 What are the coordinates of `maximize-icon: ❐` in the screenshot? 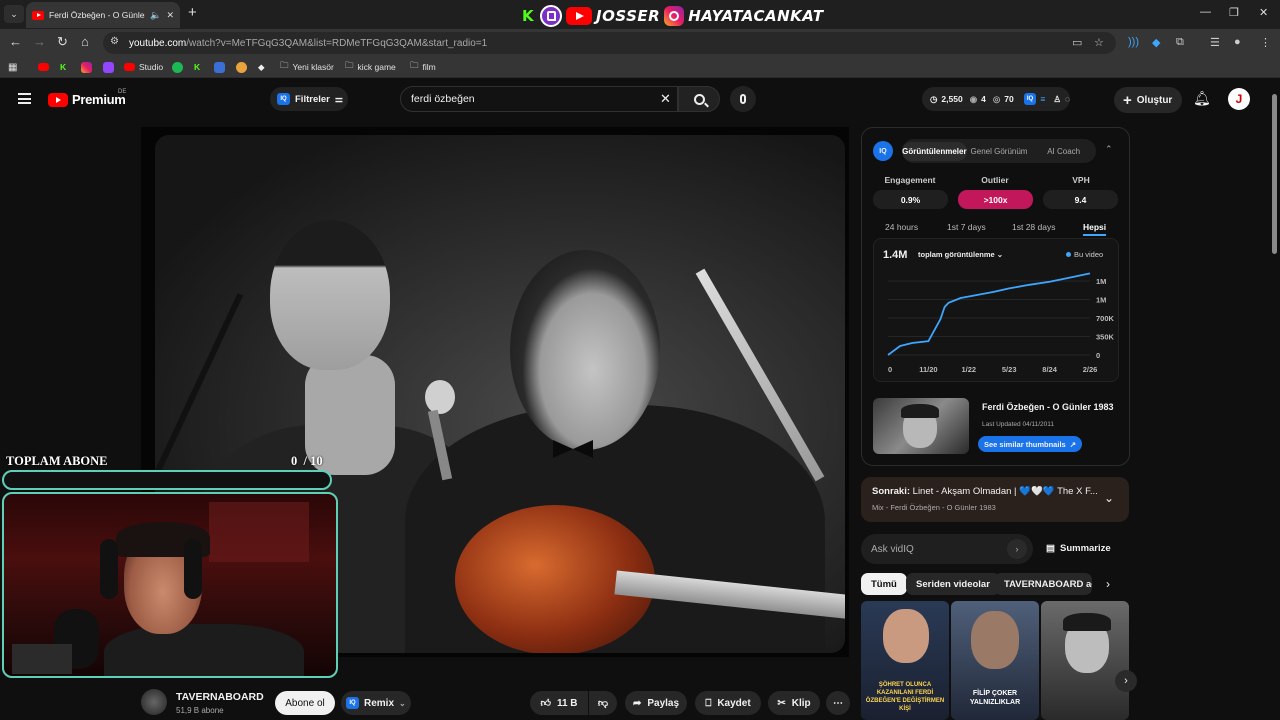 It's located at (1234, 12).